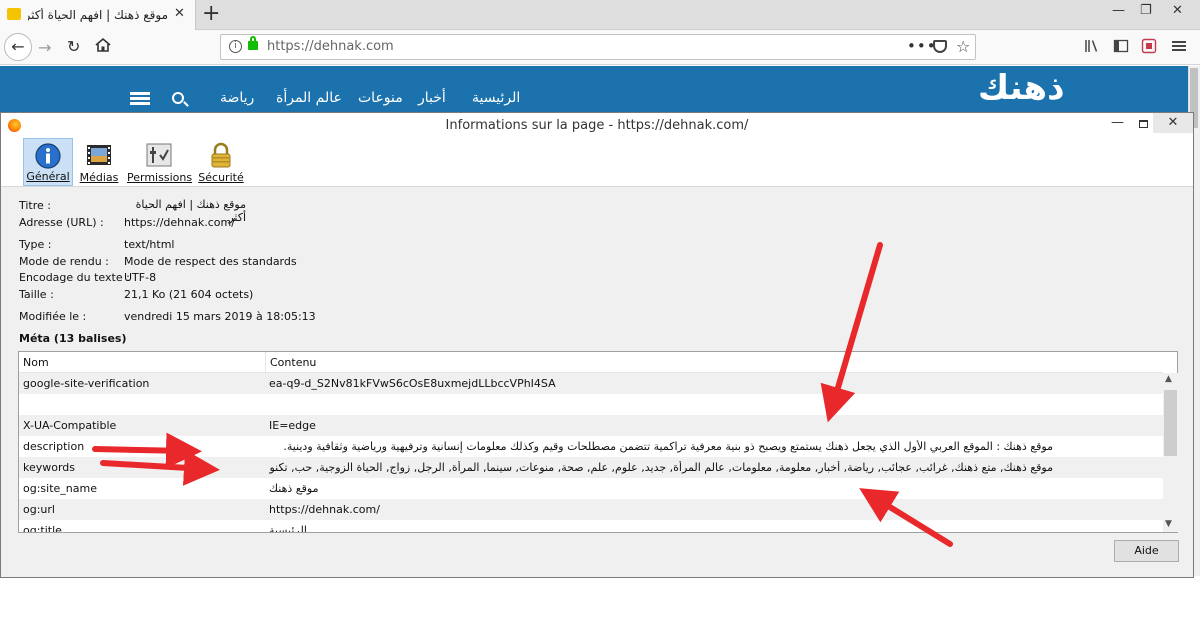  I want to click on tab-medias: Médias, so click(99, 162).